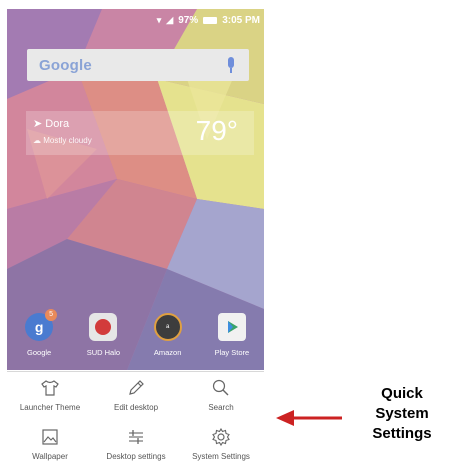  Describe the element at coordinates (50, 388) in the screenshot. I see `tshirt-icon` at that location.